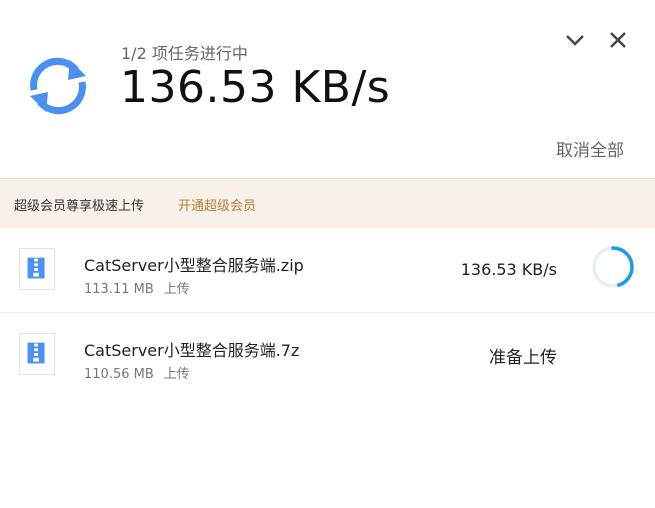 Image resolution: width=655 pixels, height=508 pixels. I want to click on file-meta: 113.11 MB 上传, so click(137, 287).